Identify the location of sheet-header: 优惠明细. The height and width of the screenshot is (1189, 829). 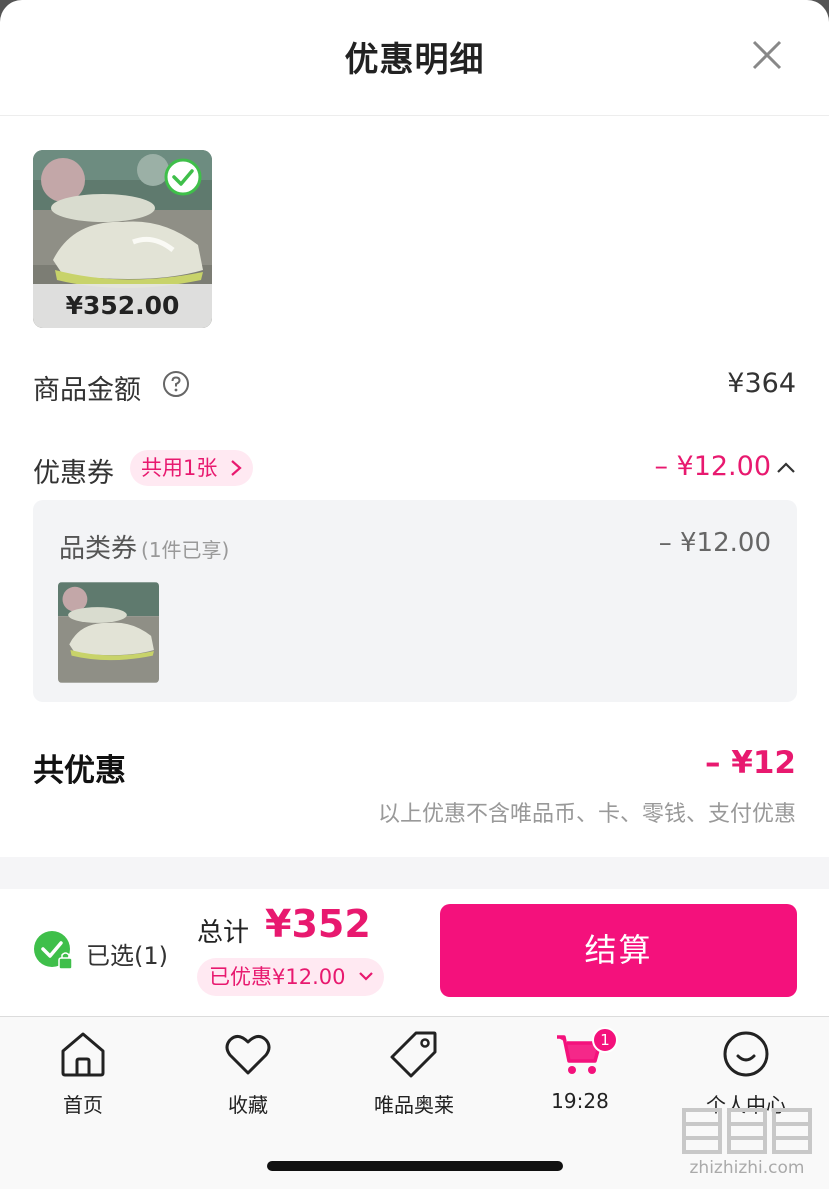
(414, 58).